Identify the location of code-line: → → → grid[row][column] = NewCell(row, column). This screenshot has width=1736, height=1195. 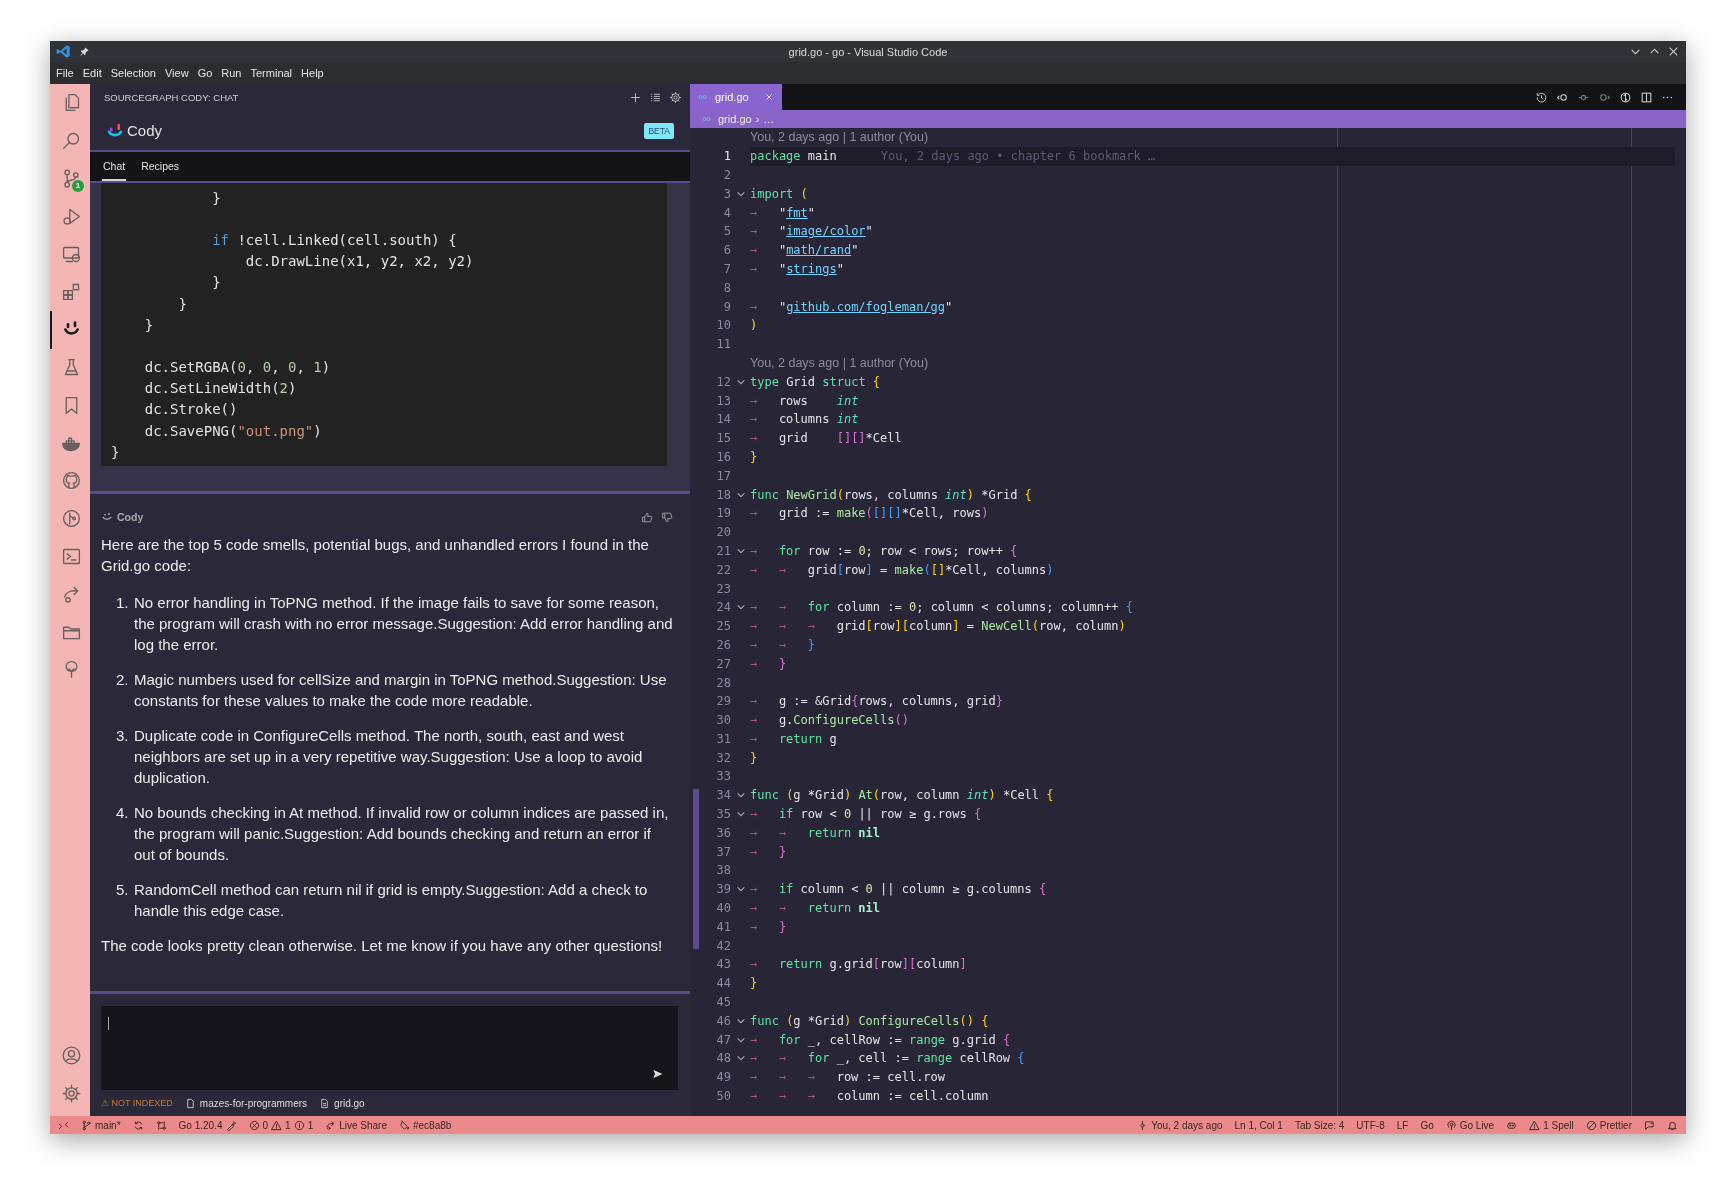
(938, 626).